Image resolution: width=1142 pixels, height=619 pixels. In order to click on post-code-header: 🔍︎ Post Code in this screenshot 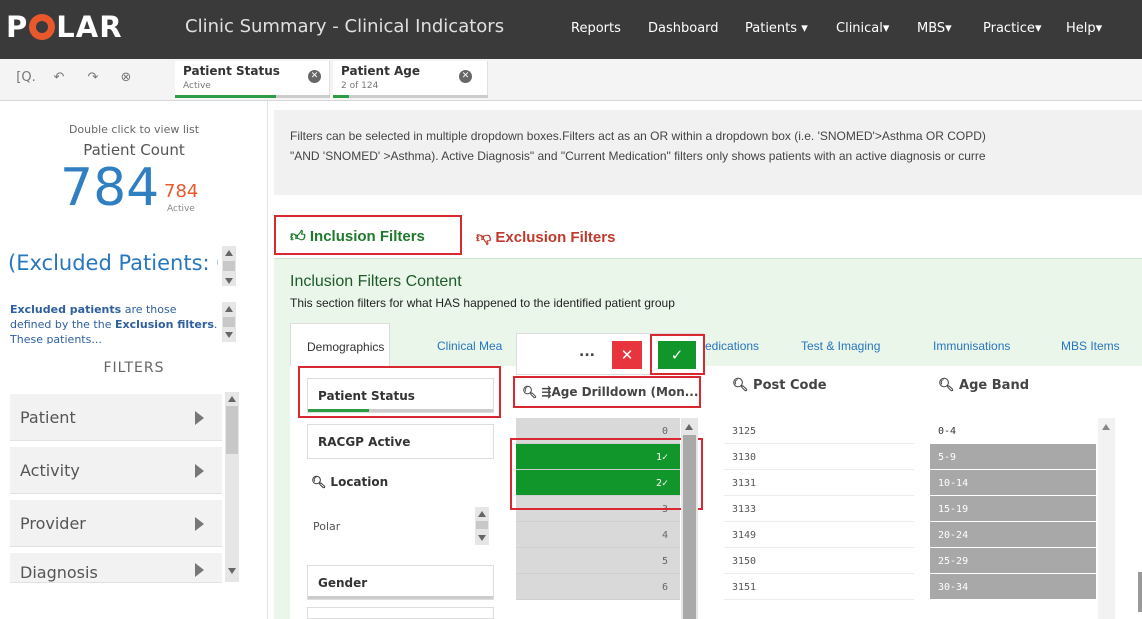, I will do `click(779, 393)`.